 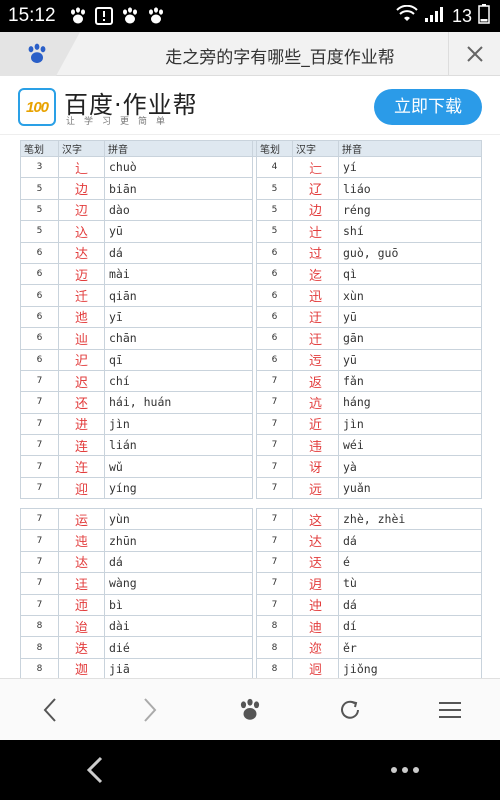 I want to click on refresh-button, so click(x=350, y=710).